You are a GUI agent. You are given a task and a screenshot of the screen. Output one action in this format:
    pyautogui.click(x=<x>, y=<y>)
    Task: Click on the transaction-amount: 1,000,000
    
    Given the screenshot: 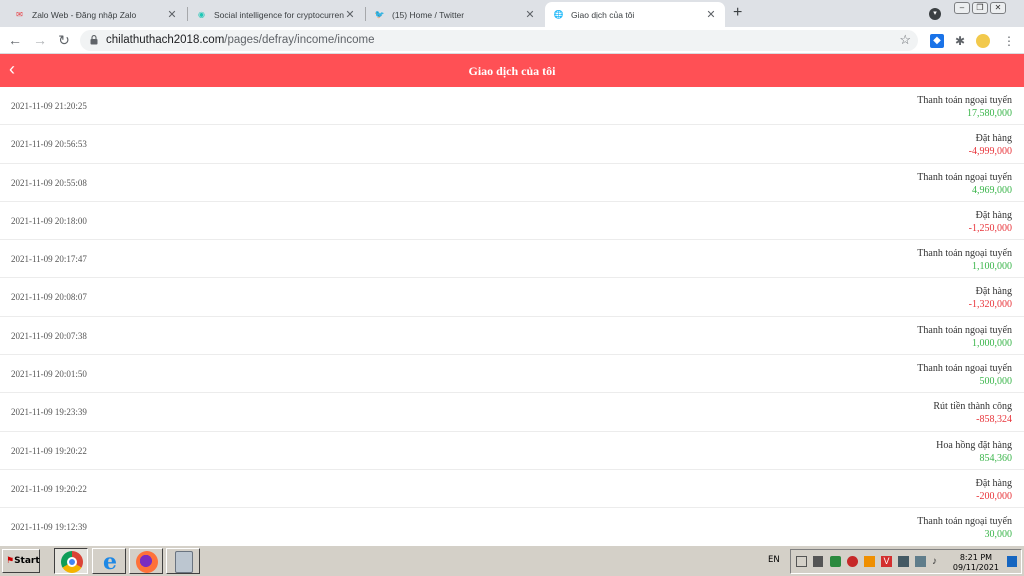 What is the action you would take?
    pyautogui.click(x=992, y=343)
    